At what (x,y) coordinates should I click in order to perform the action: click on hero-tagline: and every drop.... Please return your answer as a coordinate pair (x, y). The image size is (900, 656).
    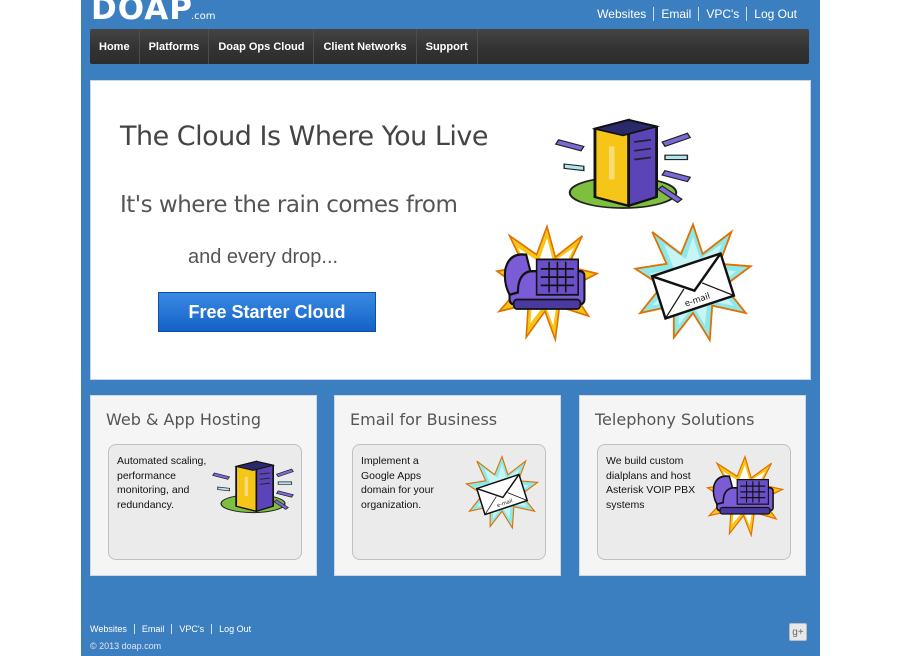
    Looking at the image, I should click on (263, 257).